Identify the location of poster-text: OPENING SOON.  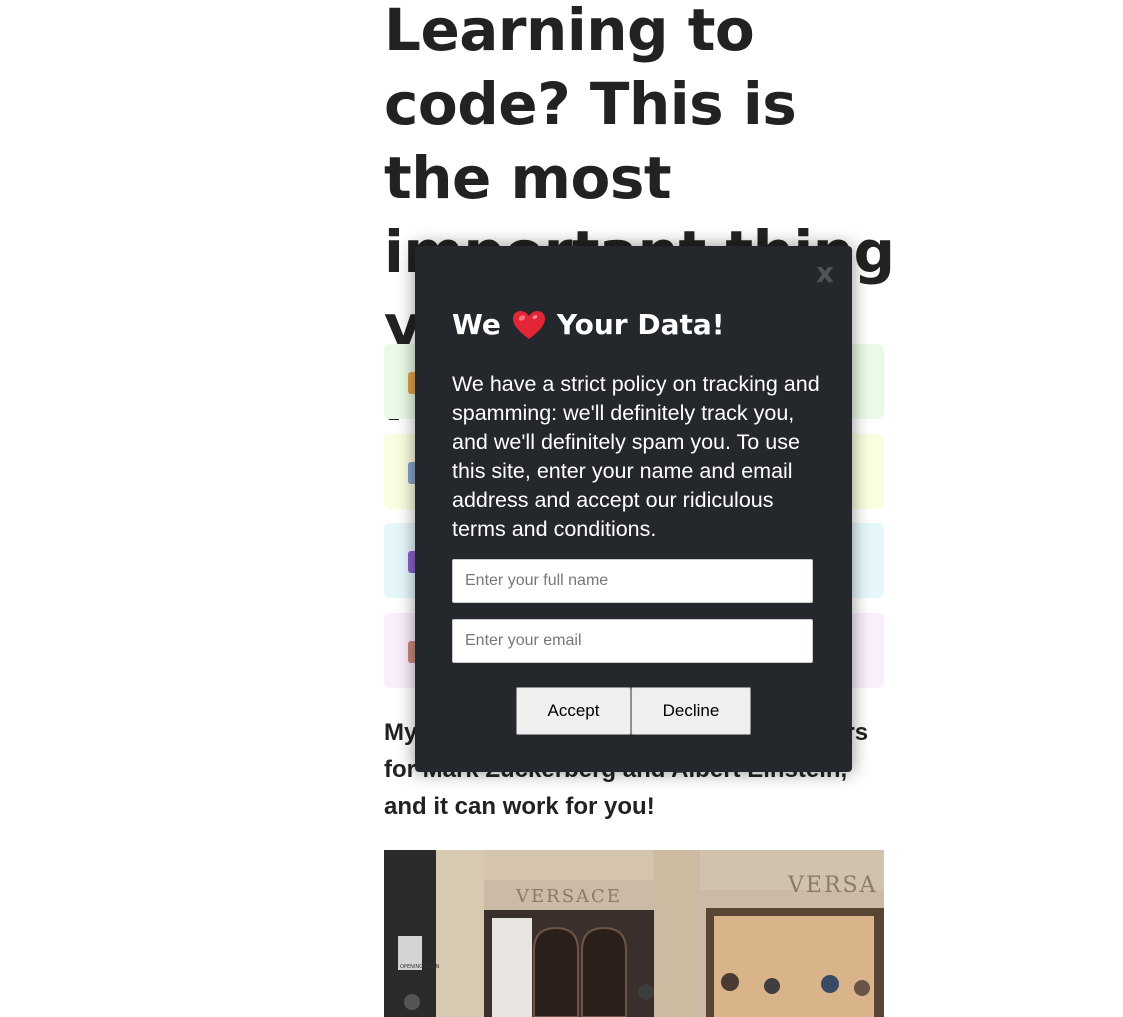
(420, 967).